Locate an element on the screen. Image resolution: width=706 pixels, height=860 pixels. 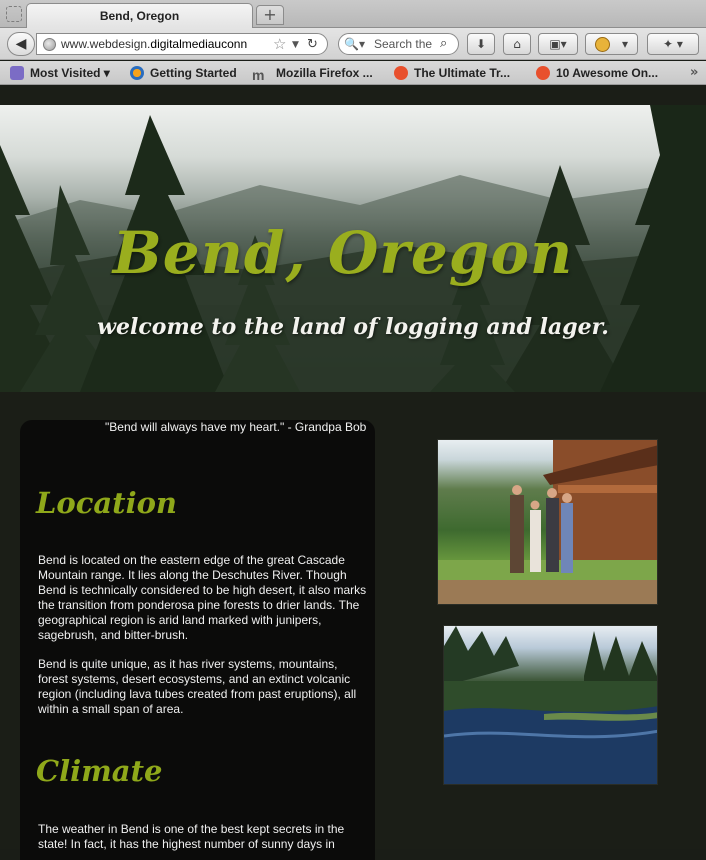
back-button: ◀ is located at coordinates (21, 44).